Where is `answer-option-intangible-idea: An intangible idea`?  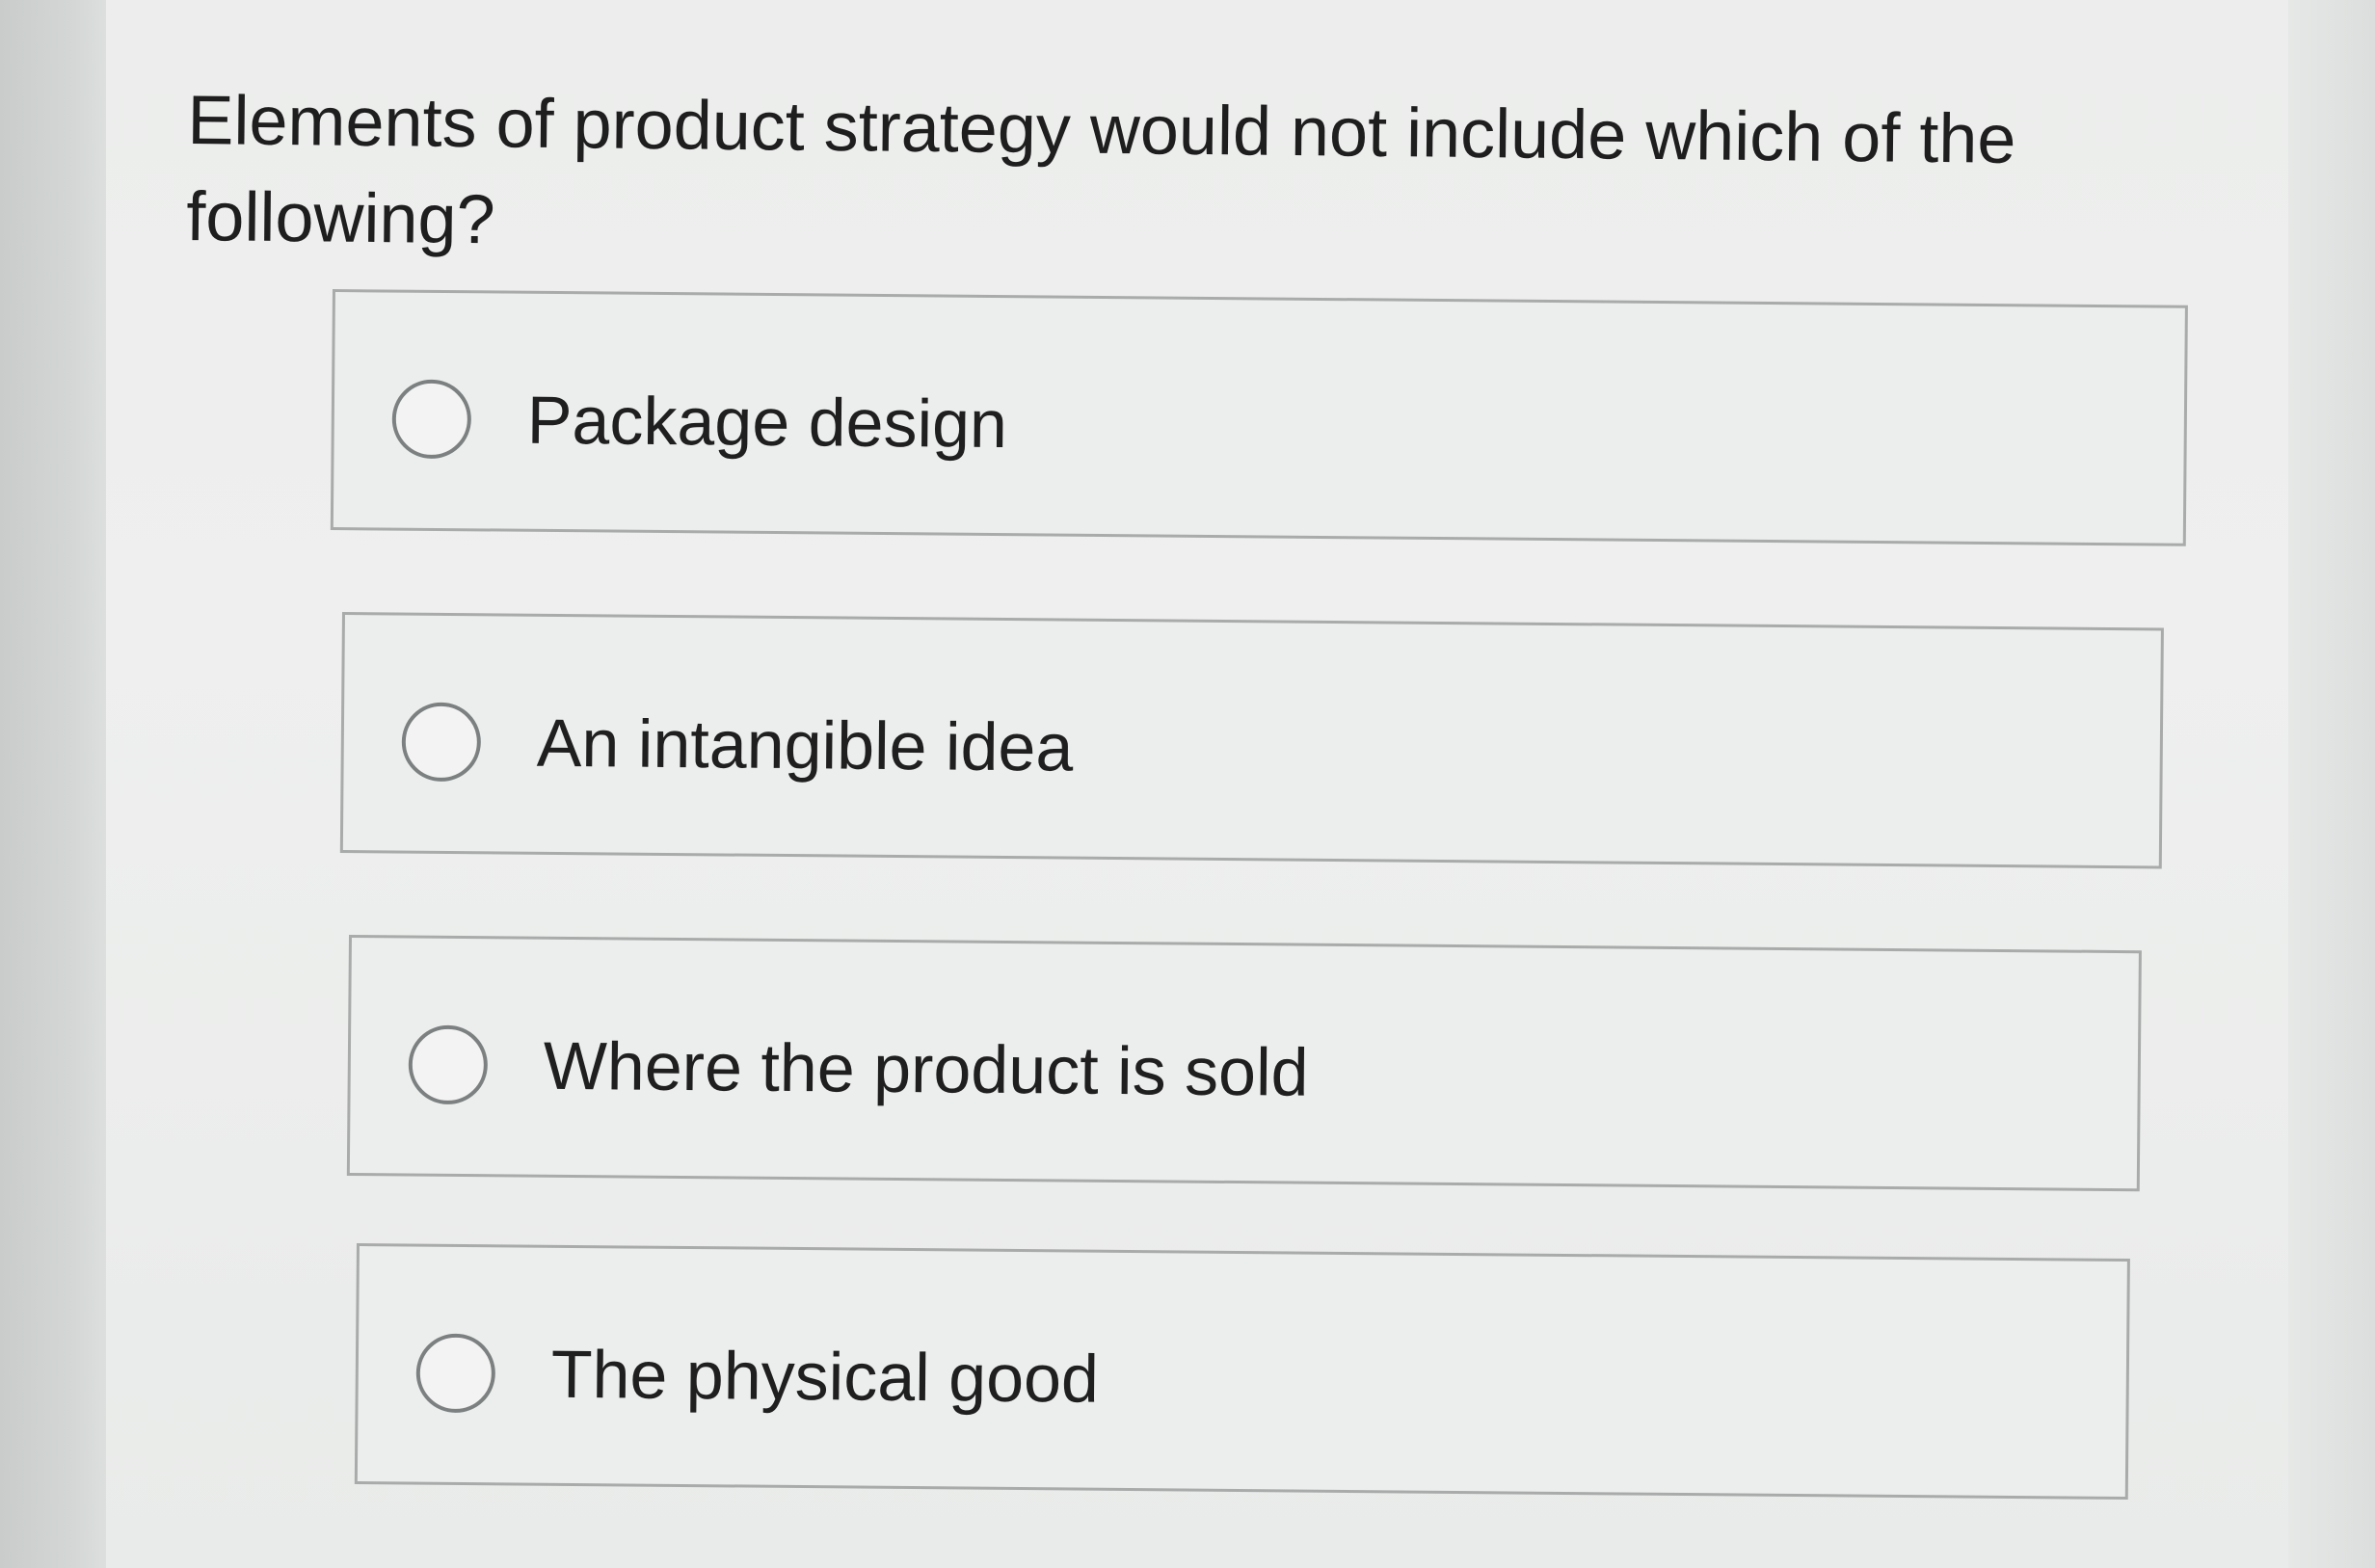
answer-option-intangible-idea: An intangible idea is located at coordinates (1251, 740).